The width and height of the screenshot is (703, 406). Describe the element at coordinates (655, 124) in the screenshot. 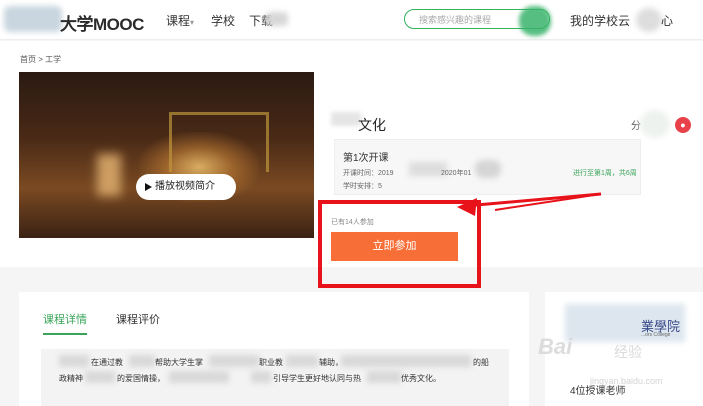

I see `share-icon` at that location.